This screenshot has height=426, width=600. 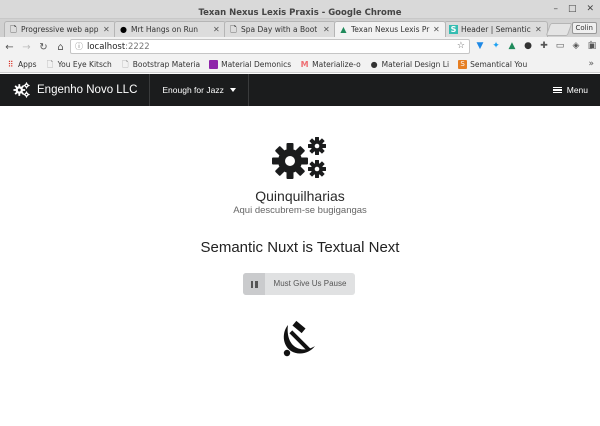 What do you see at coordinates (26, 47) in the screenshot?
I see `forward-icon: →` at bounding box center [26, 47].